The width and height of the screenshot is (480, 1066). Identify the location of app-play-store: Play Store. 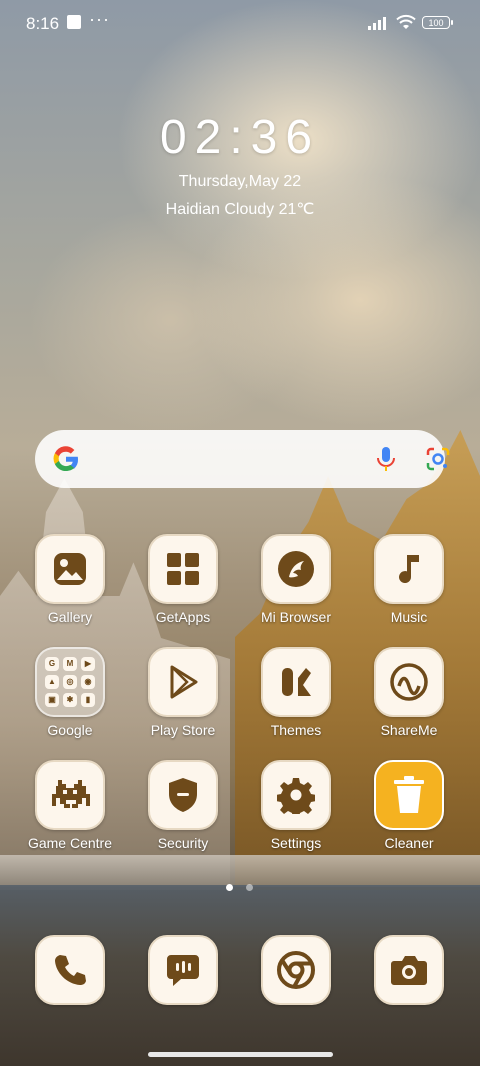
(183, 692).